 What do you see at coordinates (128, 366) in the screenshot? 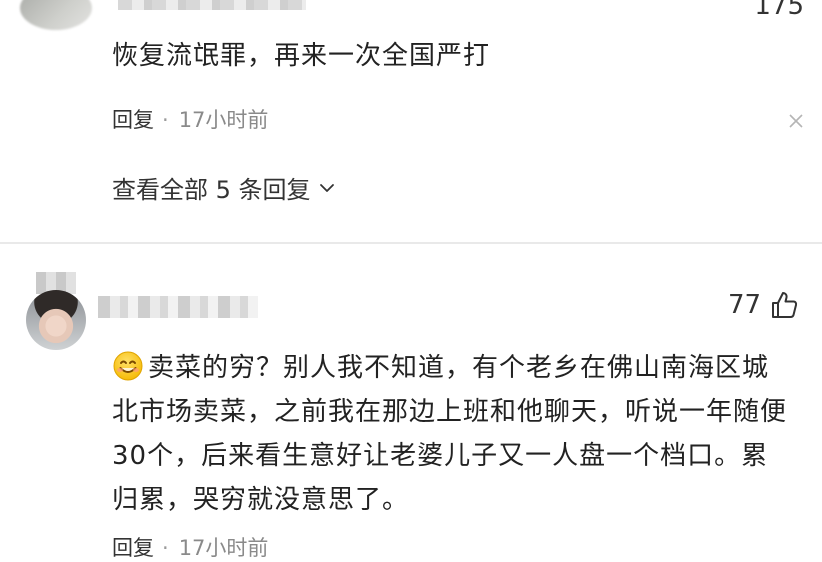
I see `smiley-emoji-icon` at bounding box center [128, 366].